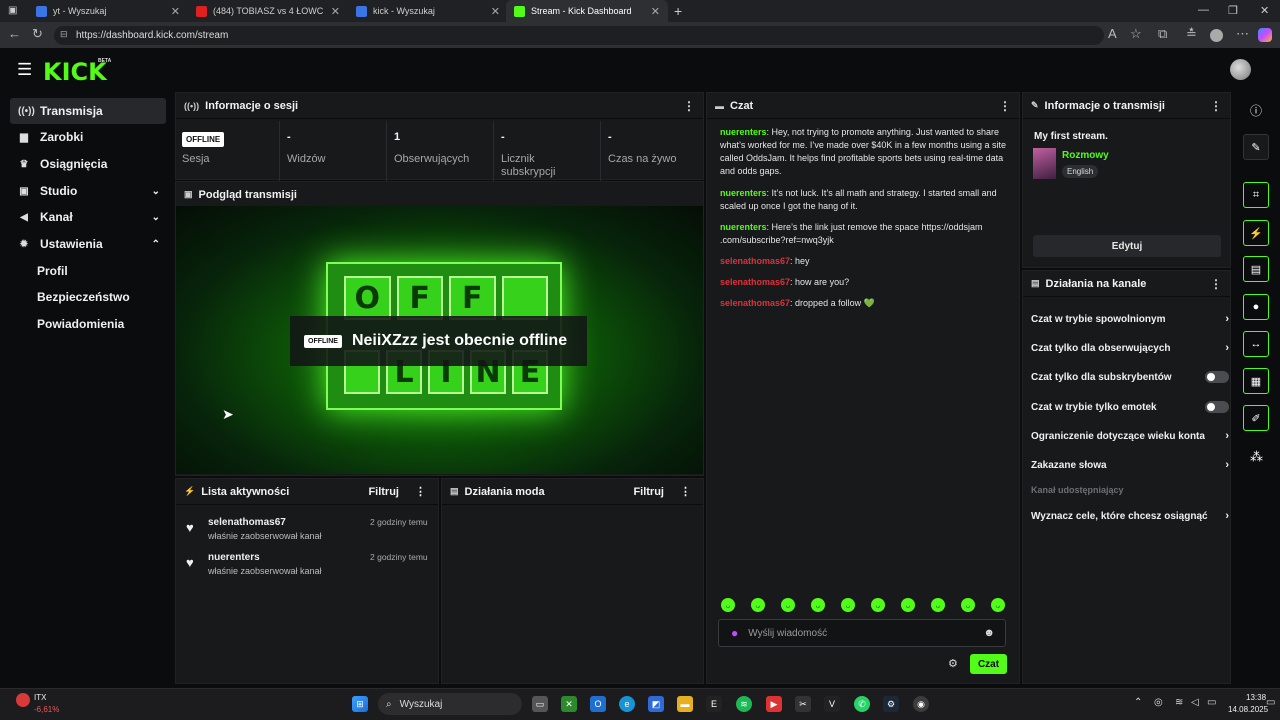  I want to click on steam-icon: ⚙, so click(891, 704).